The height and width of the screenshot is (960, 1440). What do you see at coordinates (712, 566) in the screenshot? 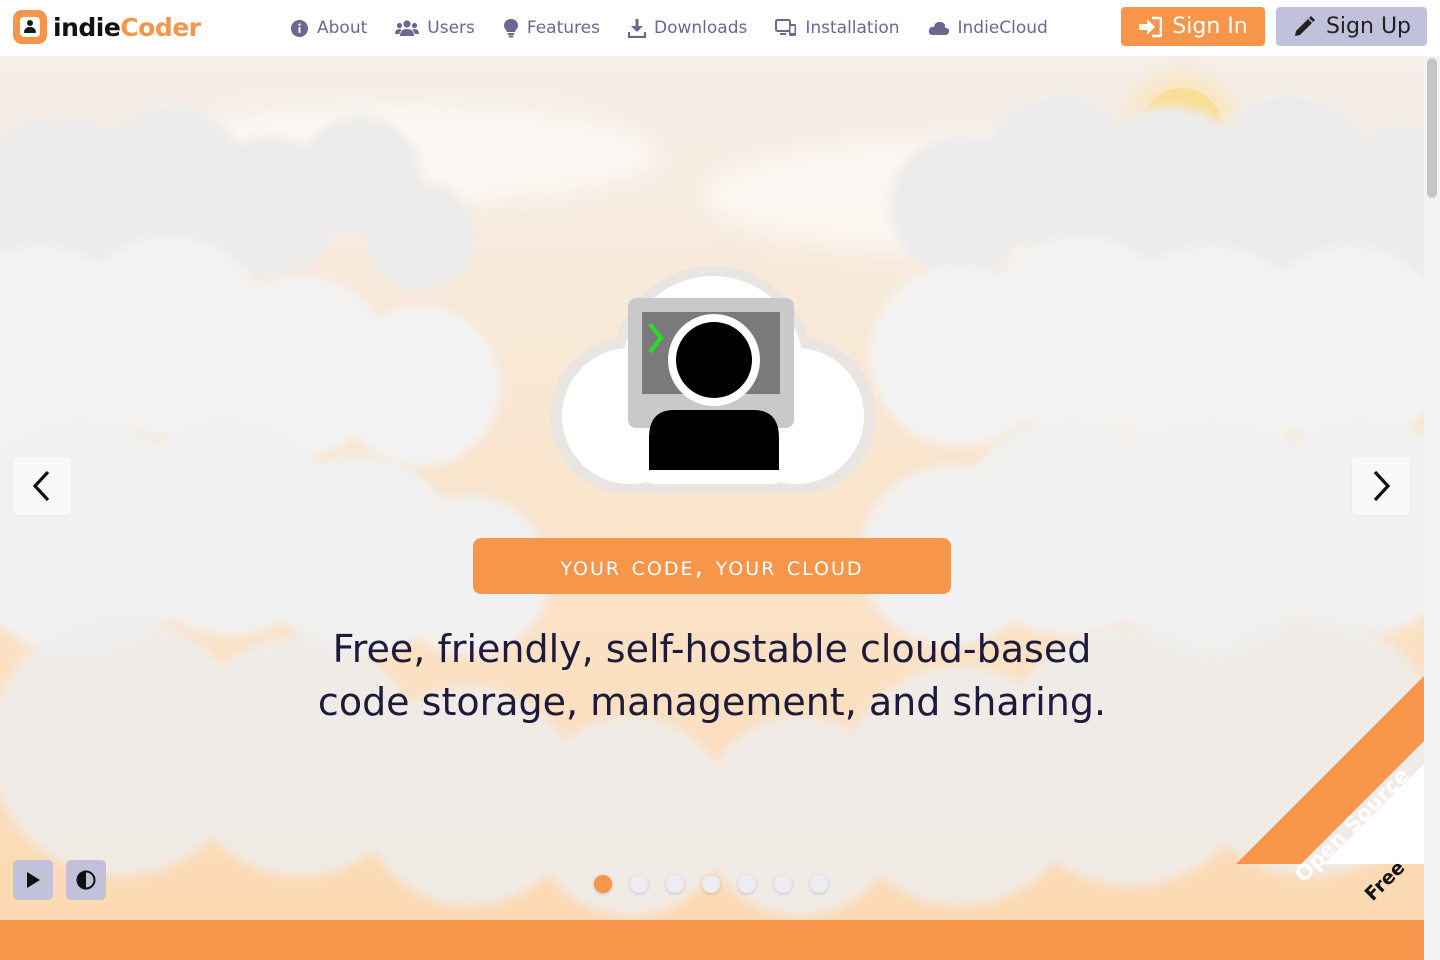
I see `hero-tagline: Your code, your cloud` at bounding box center [712, 566].